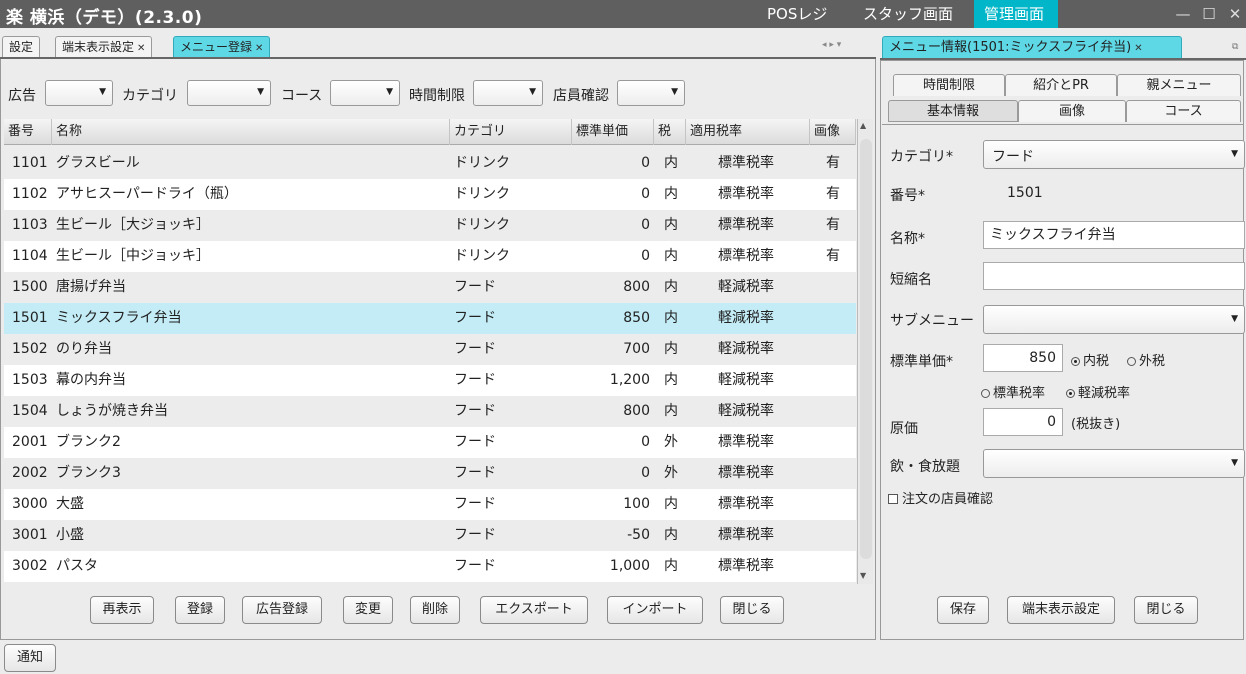 This screenshot has height=674, width=1246. Describe the element at coordinates (368, 610) in the screenshot. I see `edit-button: 変更` at that location.